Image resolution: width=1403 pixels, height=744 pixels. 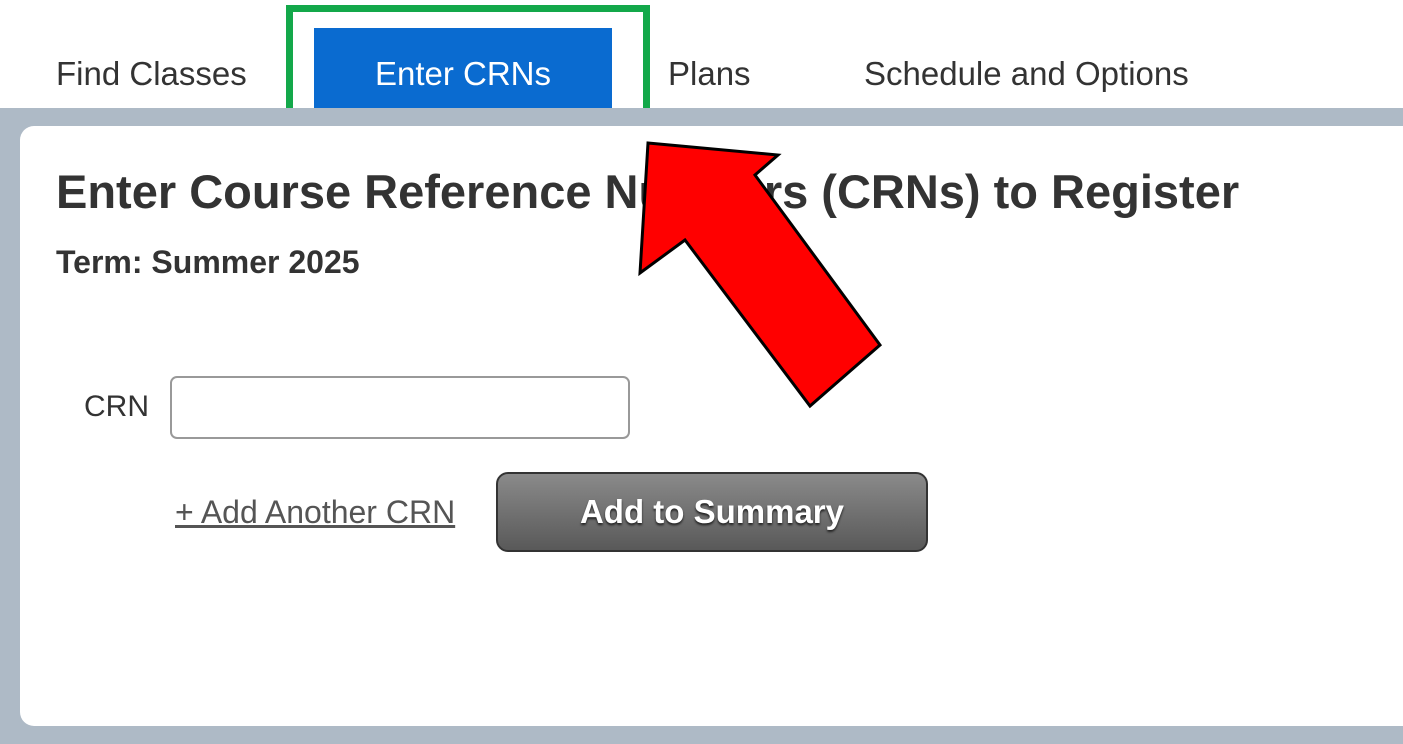 What do you see at coordinates (208, 262) in the screenshot?
I see `term-label: Term: Summer 2025` at bounding box center [208, 262].